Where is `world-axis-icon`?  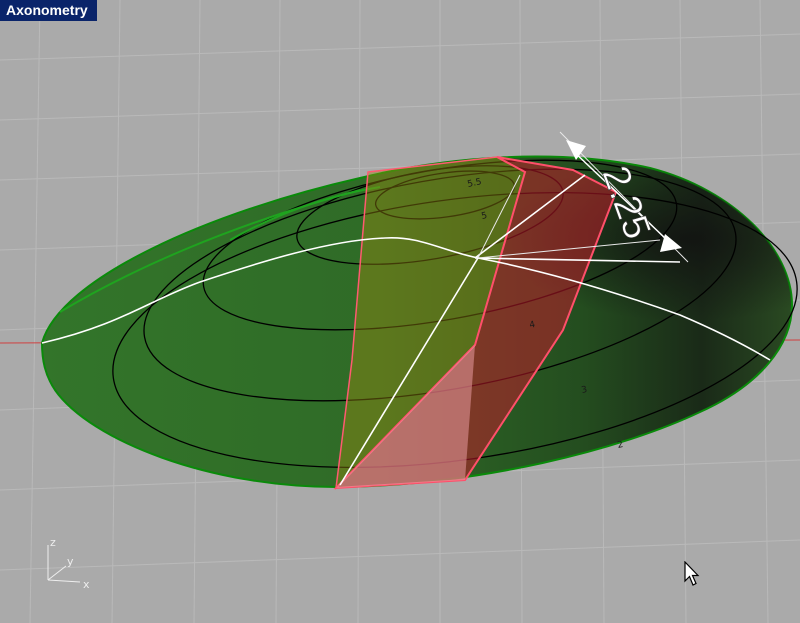
world-axis-icon is located at coordinates (64, 564).